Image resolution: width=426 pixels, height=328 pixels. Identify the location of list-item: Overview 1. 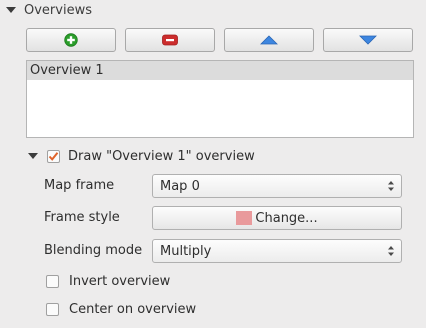
(220, 70).